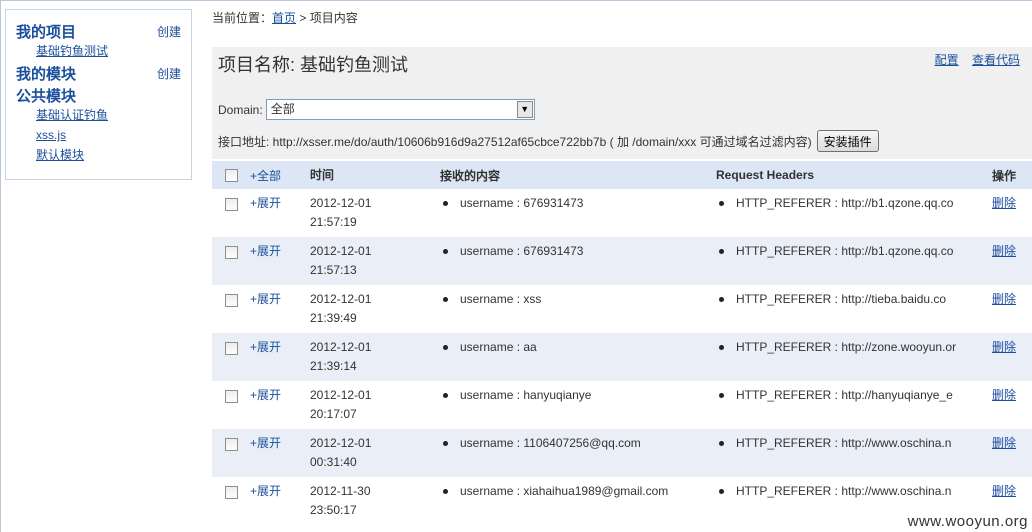  I want to click on header-value: HTTP_REFERER : http://hanyuqianye_e, so click(844, 395).